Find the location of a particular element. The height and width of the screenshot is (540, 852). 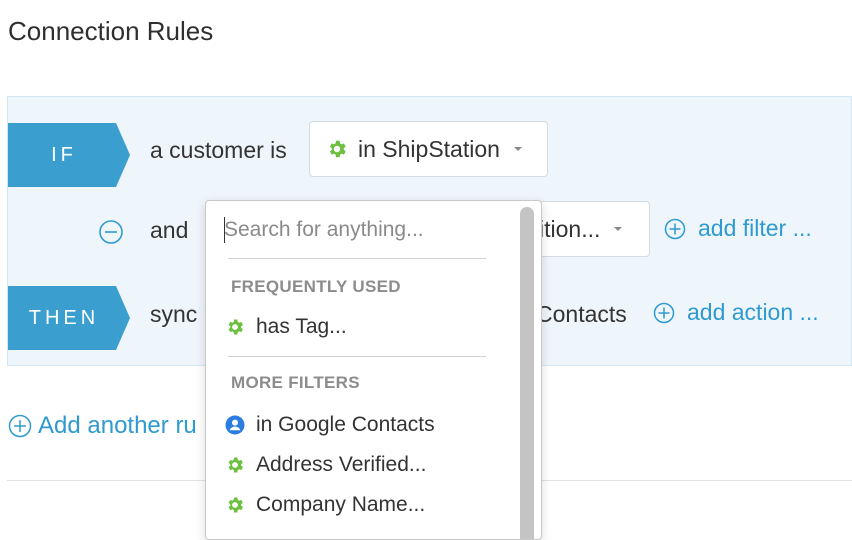

add-rule-link: Add another ru is located at coordinates (102, 426).